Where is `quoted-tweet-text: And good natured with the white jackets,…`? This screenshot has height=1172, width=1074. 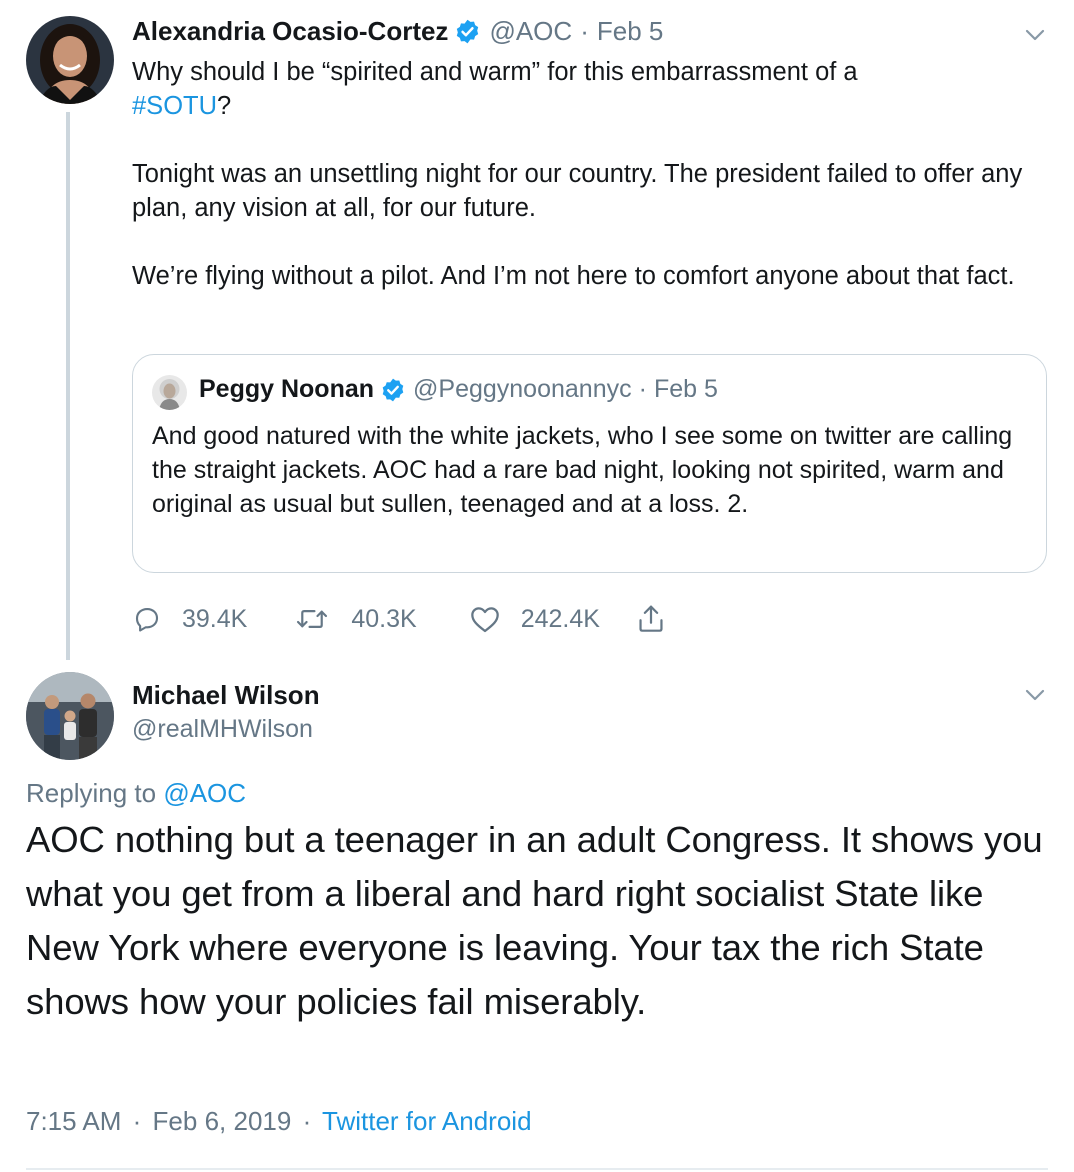
quoted-tweet-text: And good natured with the white jackets,… is located at coordinates (582, 470).